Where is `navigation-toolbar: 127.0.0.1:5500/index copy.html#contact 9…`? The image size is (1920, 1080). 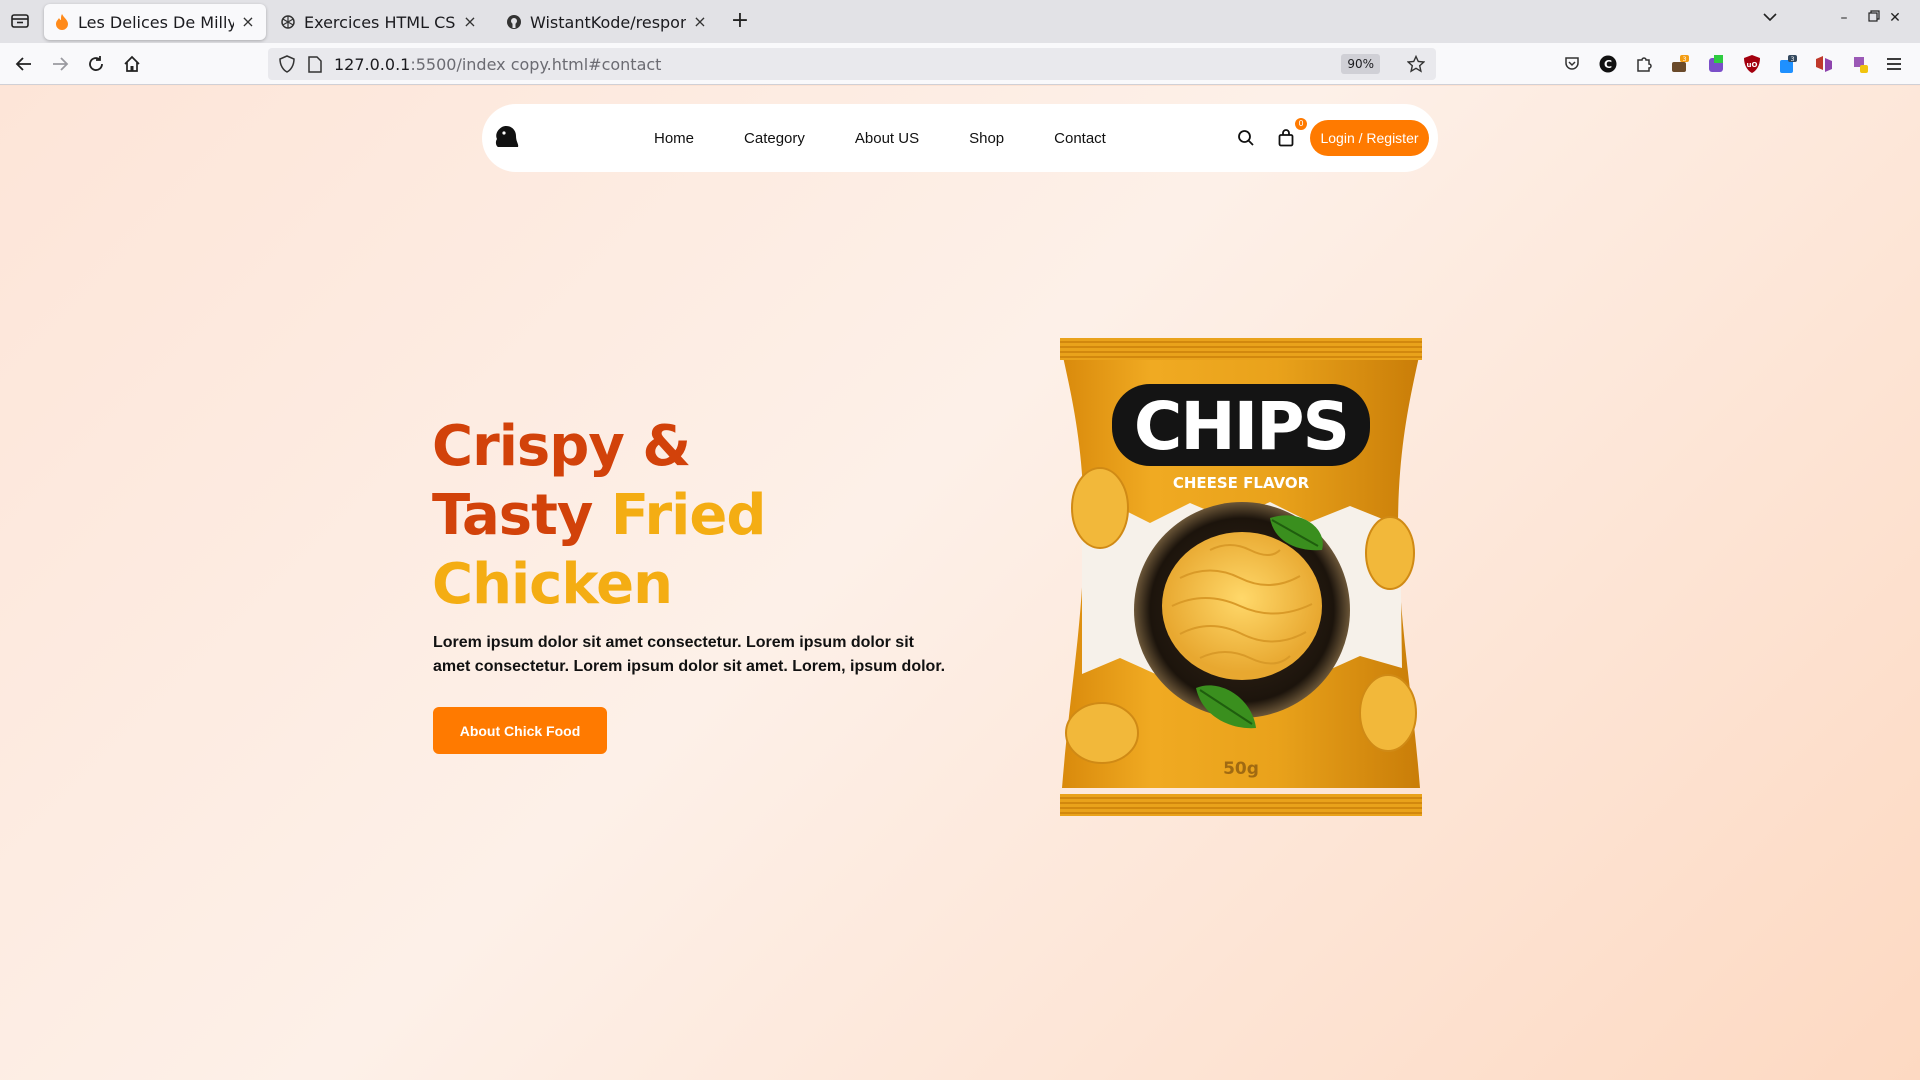
navigation-toolbar: 127.0.0.1:5500/index copy.html#contact 9… is located at coordinates (960, 64).